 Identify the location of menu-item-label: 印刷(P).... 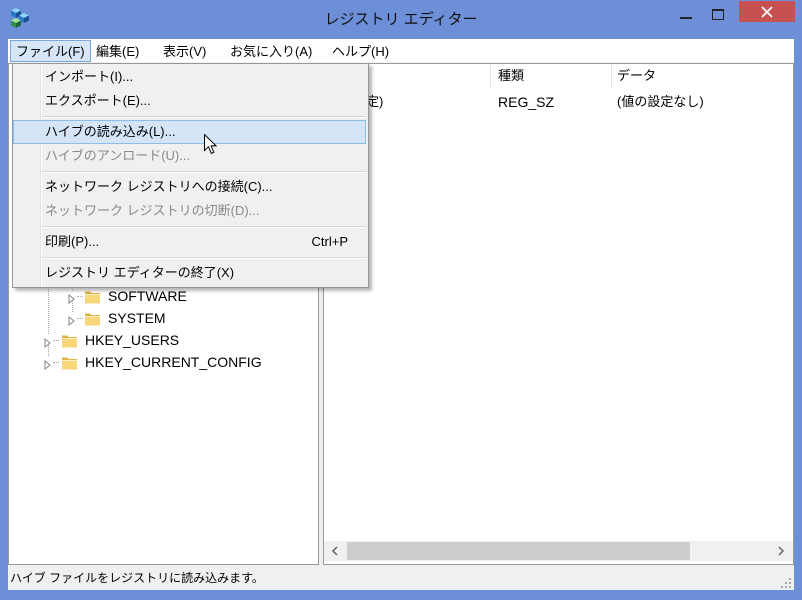
(72, 241).